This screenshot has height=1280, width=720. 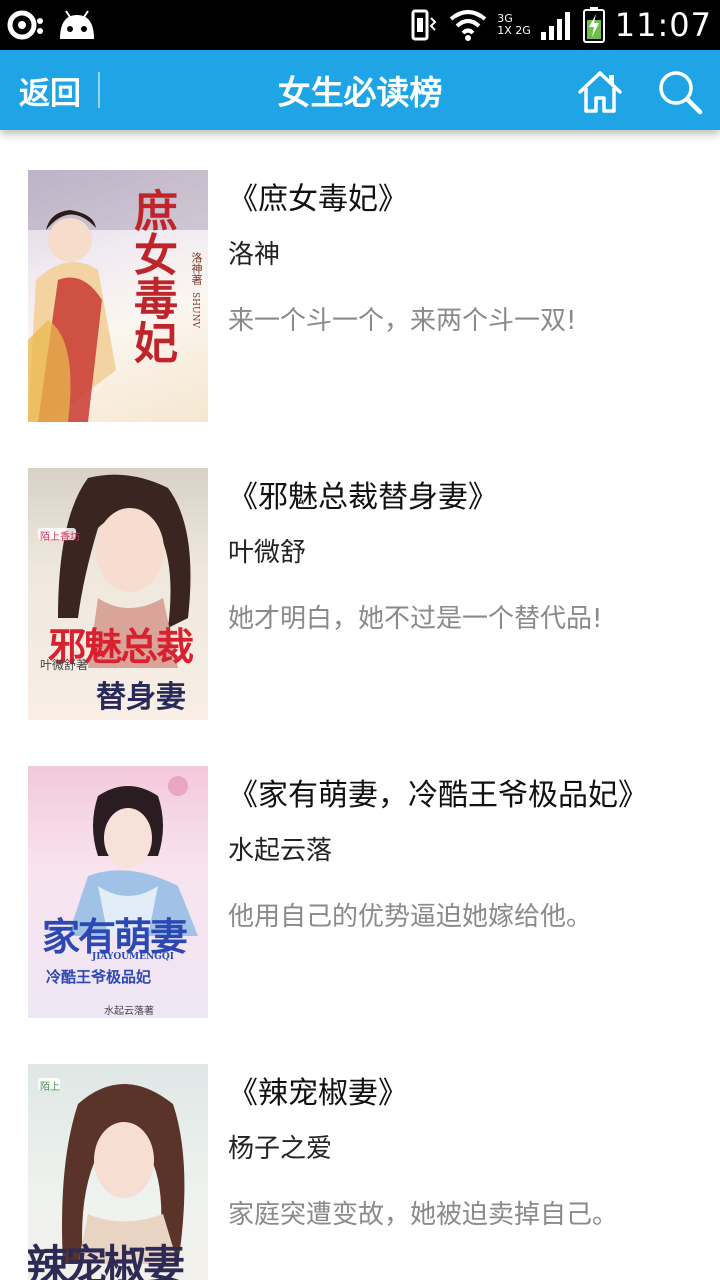 I want to click on network-1x-label: 1X 2G, so click(x=514, y=31).